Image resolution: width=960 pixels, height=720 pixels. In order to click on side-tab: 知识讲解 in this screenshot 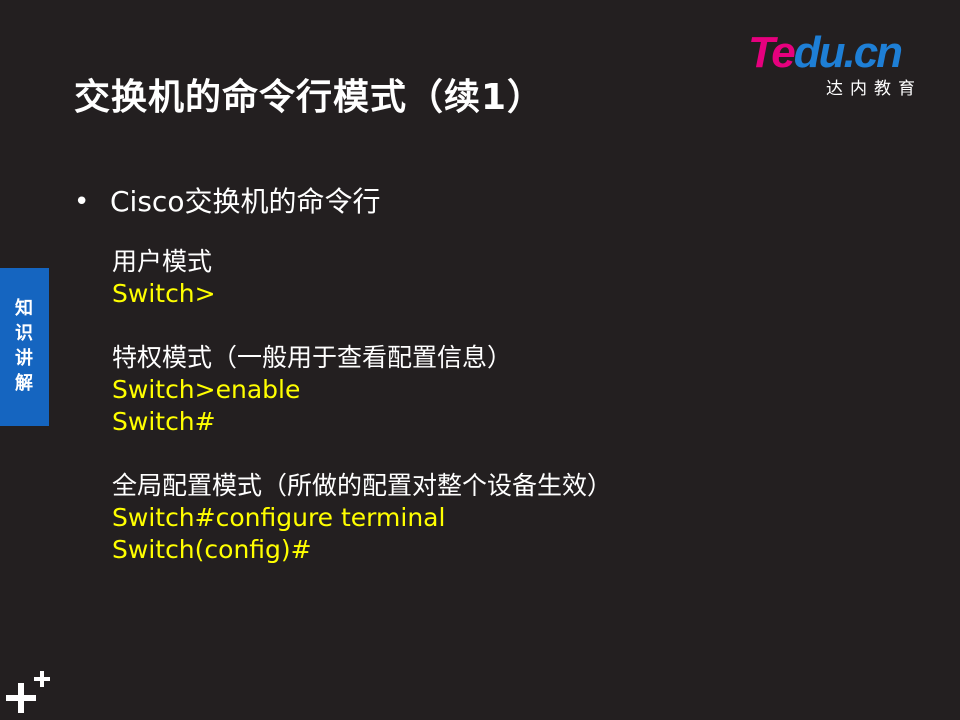, I will do `click(24, 347)`.